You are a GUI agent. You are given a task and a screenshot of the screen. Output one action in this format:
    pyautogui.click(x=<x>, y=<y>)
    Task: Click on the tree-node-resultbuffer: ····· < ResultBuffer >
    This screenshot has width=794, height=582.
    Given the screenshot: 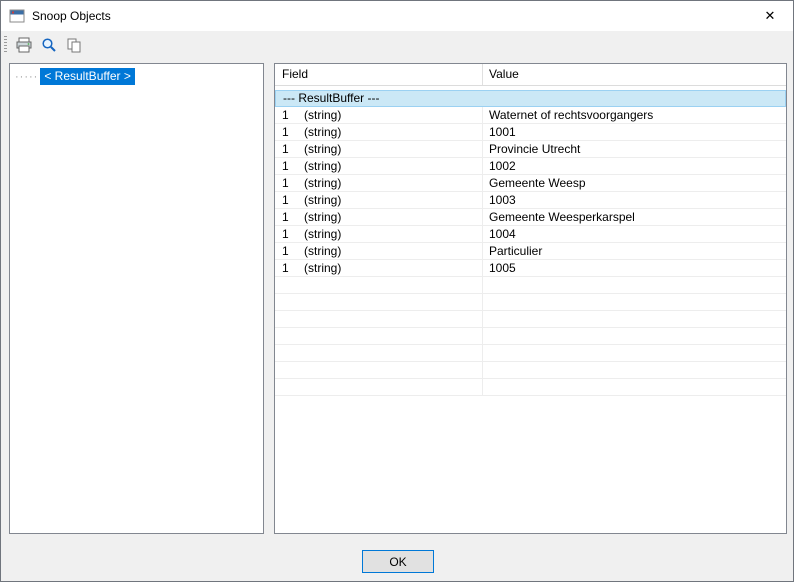 What is the action you would take?
    pyautogui.click(x=139, y=76)
    